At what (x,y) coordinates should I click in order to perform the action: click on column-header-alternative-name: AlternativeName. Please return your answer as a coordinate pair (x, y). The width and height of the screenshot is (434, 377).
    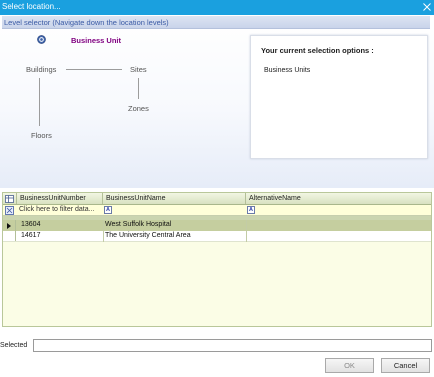
    Looking at the image, I should click on (338, 198).